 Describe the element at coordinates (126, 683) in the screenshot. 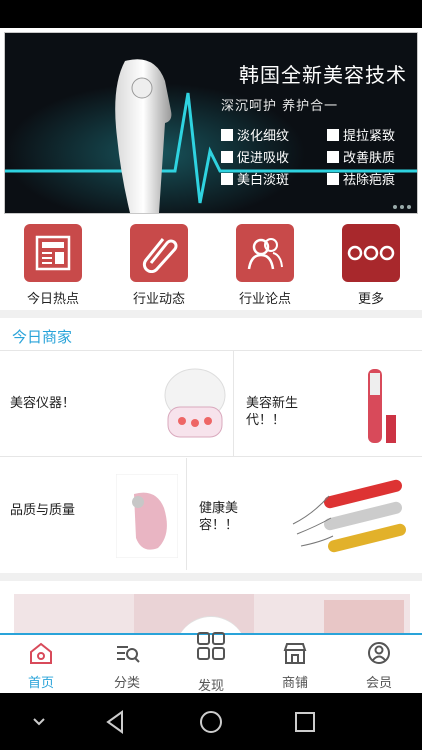

I see `tab-label: 分类` at that location.